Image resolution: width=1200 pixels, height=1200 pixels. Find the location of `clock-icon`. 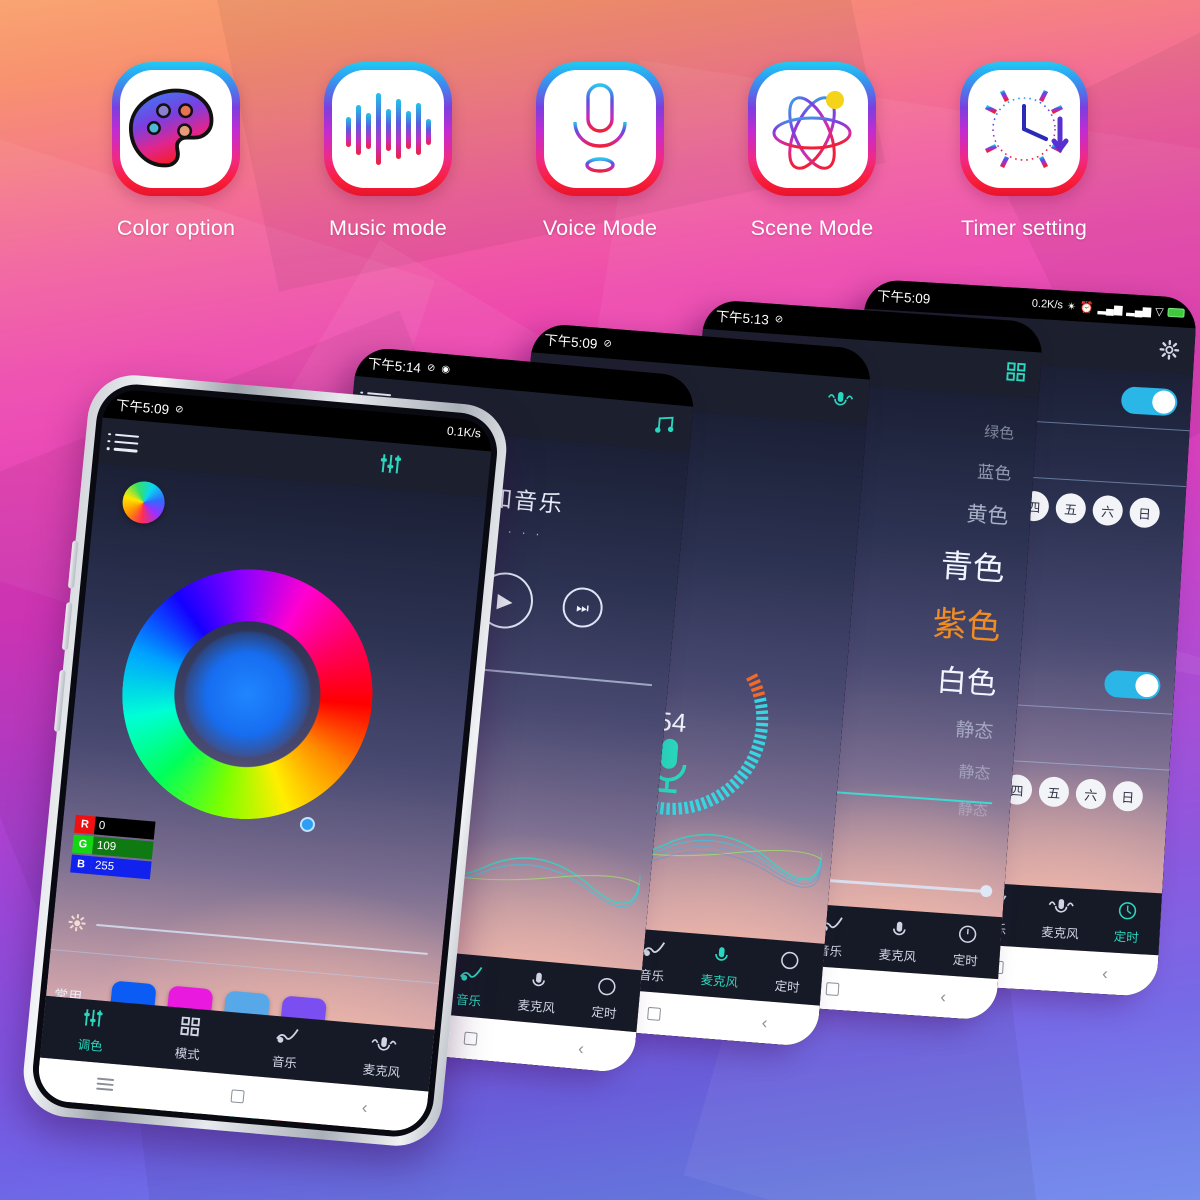

clock-icon is located at coordinates (1024, 129).